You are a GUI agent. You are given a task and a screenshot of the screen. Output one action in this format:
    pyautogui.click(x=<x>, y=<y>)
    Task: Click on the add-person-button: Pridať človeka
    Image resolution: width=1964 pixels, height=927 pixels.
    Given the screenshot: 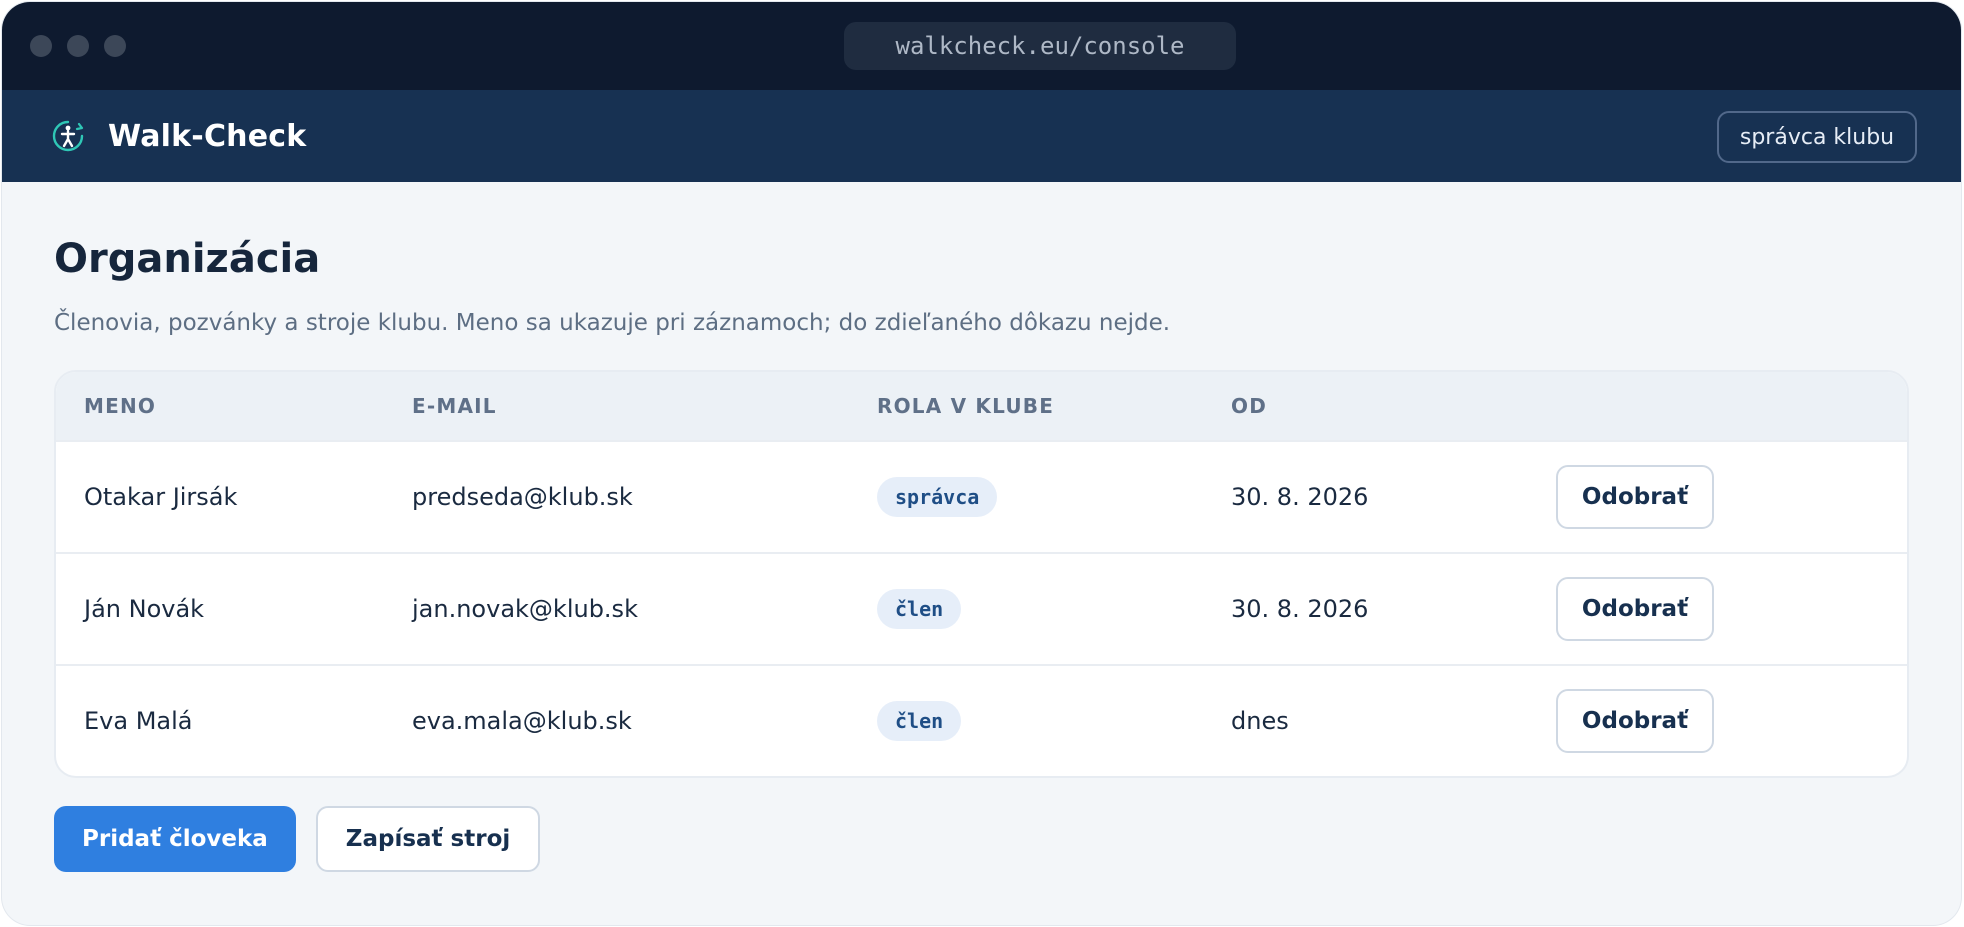 What is the action you would take?
    pyautogui.click(x=175, y=839)
    